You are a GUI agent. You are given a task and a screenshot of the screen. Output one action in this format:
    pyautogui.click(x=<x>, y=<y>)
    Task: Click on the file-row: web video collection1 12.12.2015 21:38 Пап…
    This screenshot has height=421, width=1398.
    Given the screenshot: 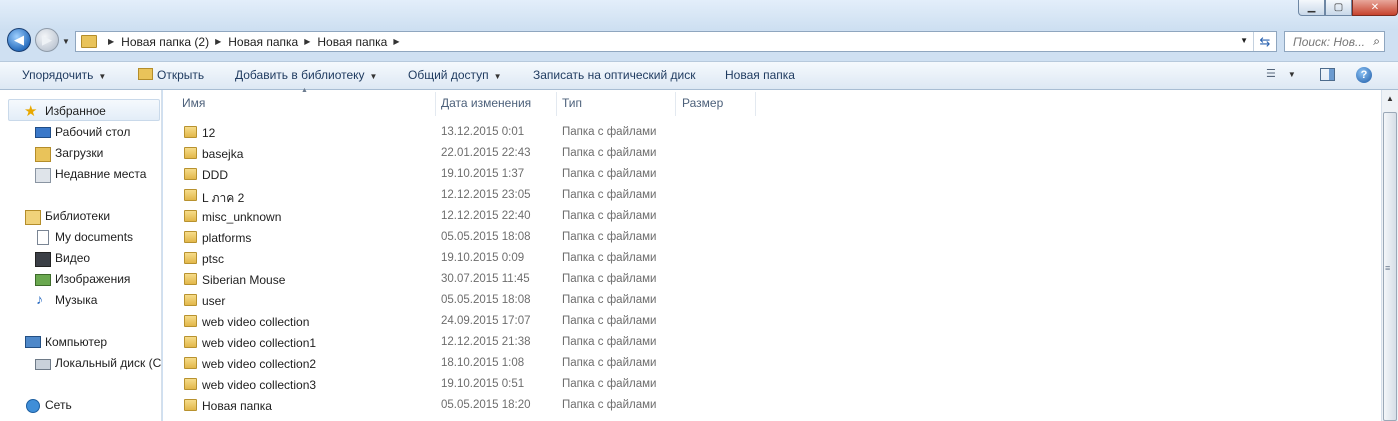 What is the action you would take?
    pyautogui.click(x=772, y=342)
    